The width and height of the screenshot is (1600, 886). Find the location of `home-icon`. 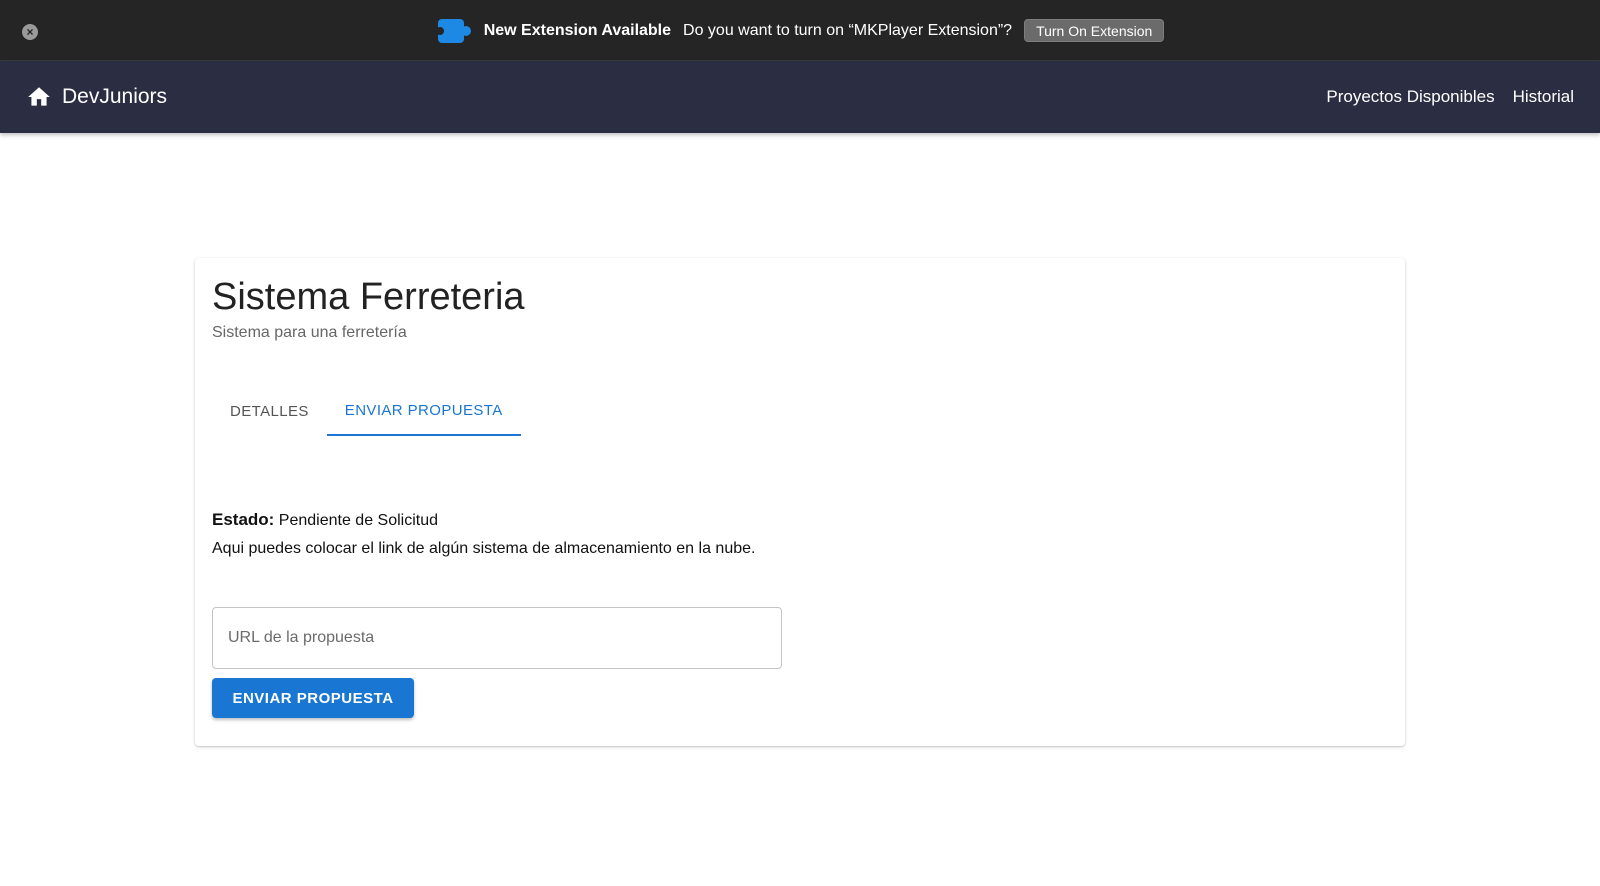

home-icon is located at coordinates (39, 96).